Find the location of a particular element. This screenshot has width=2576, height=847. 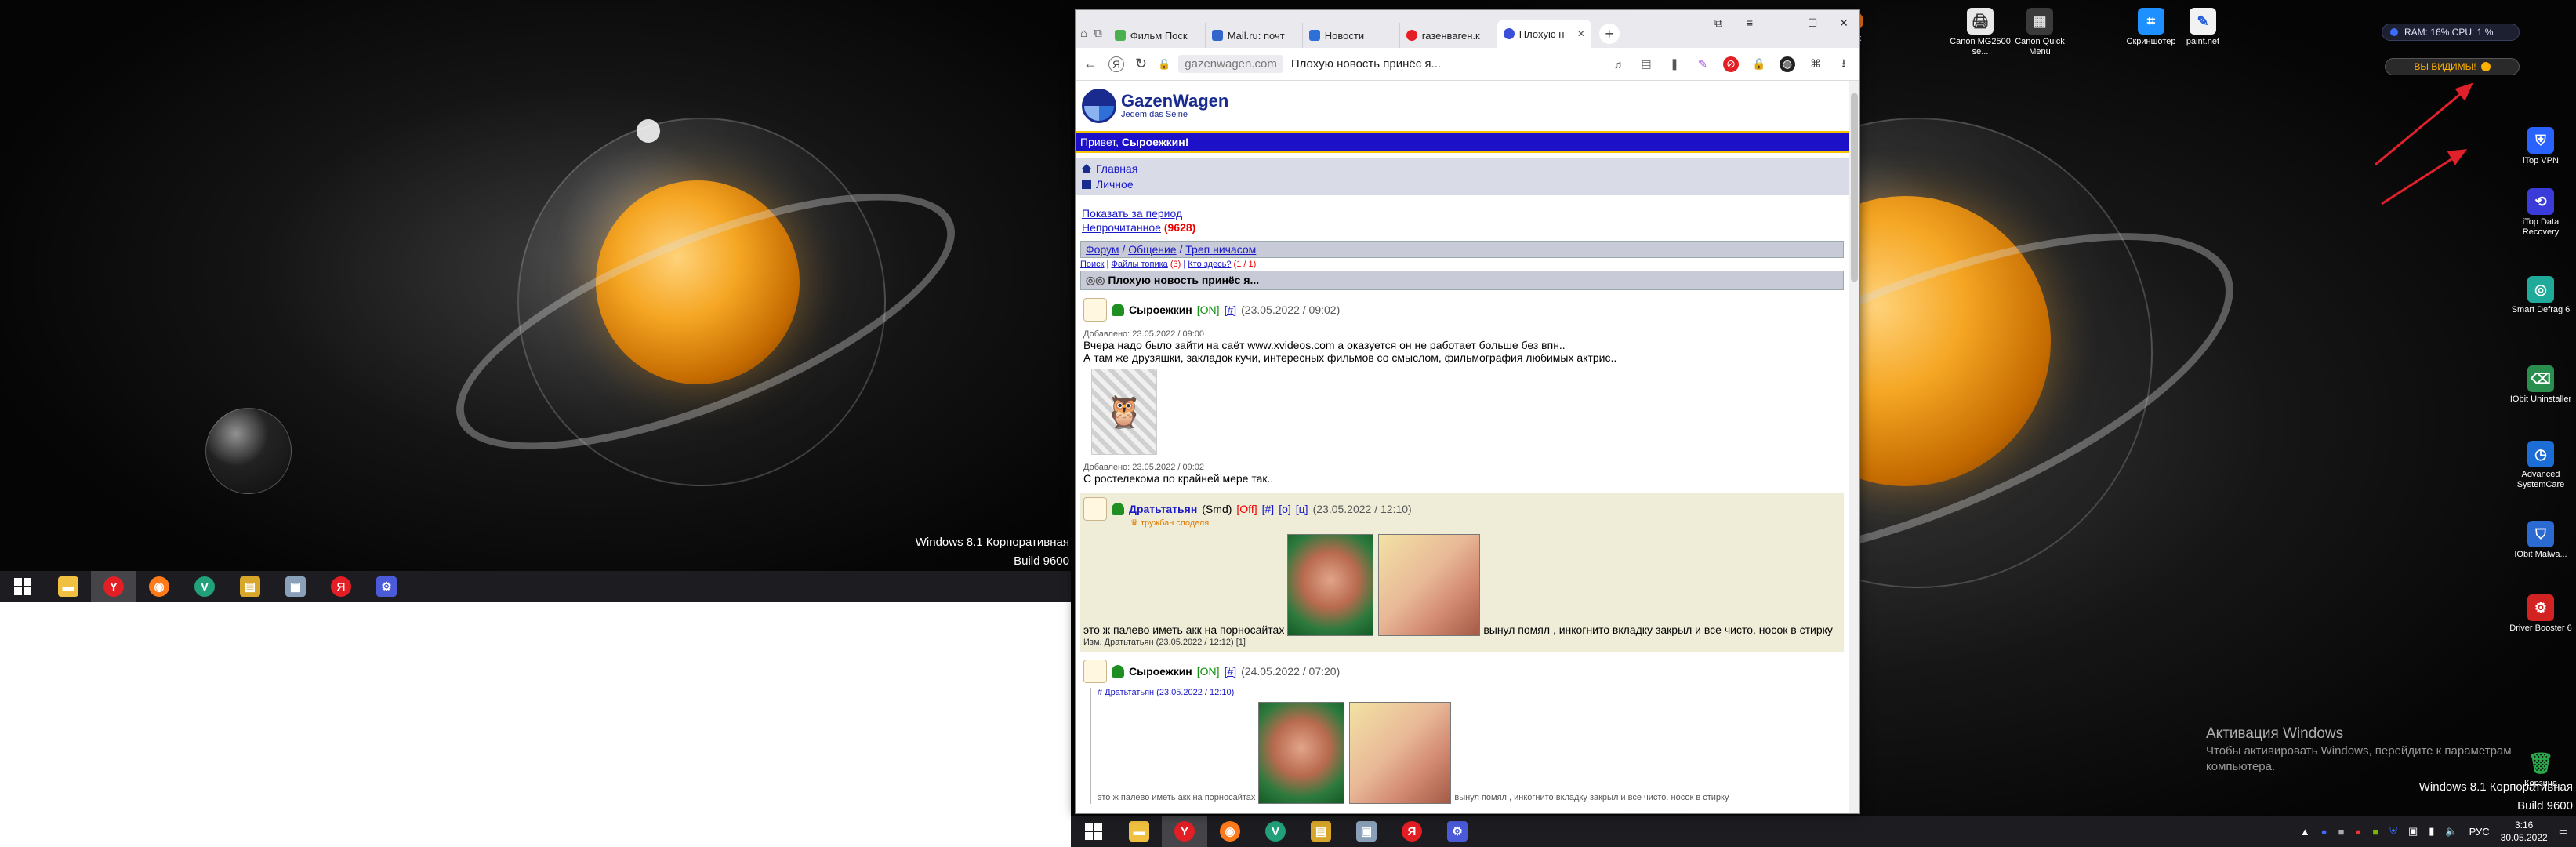

unread-link: Непрочитанное is located at coordinates (1121, 227).